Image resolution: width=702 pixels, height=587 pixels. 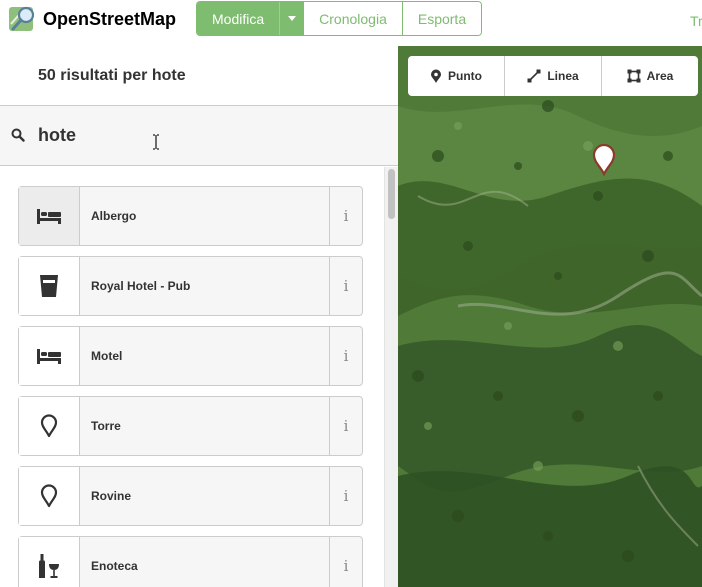 I want to click on preset-label: Enoteca, so click(x=114, y=566).